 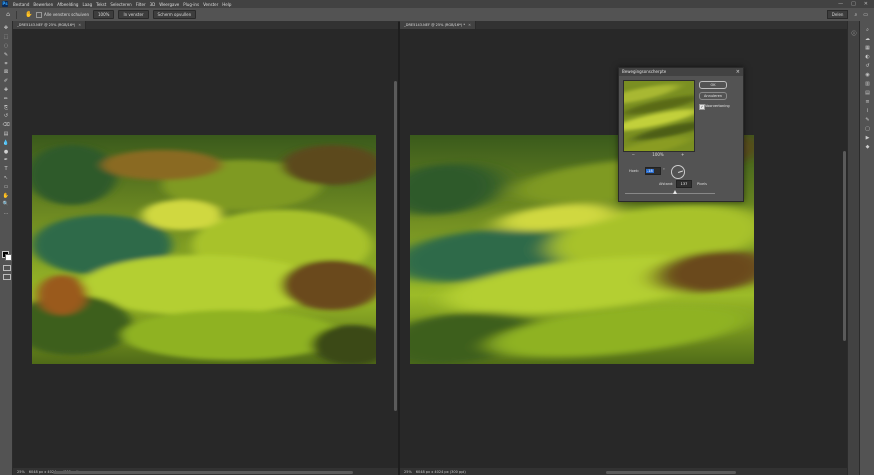 What do you see at coordinates (867, 119) in the screenshot?
I see `brushes-icon: ✎` at bounding box center [867, 119].